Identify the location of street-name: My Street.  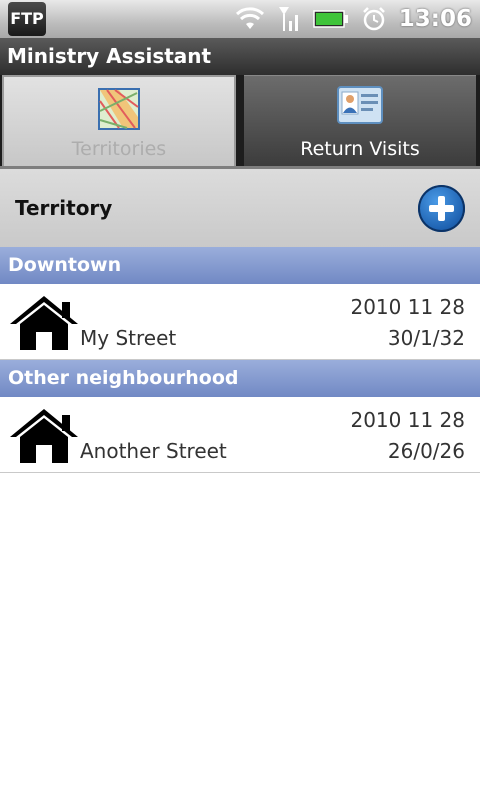
(128, 338).